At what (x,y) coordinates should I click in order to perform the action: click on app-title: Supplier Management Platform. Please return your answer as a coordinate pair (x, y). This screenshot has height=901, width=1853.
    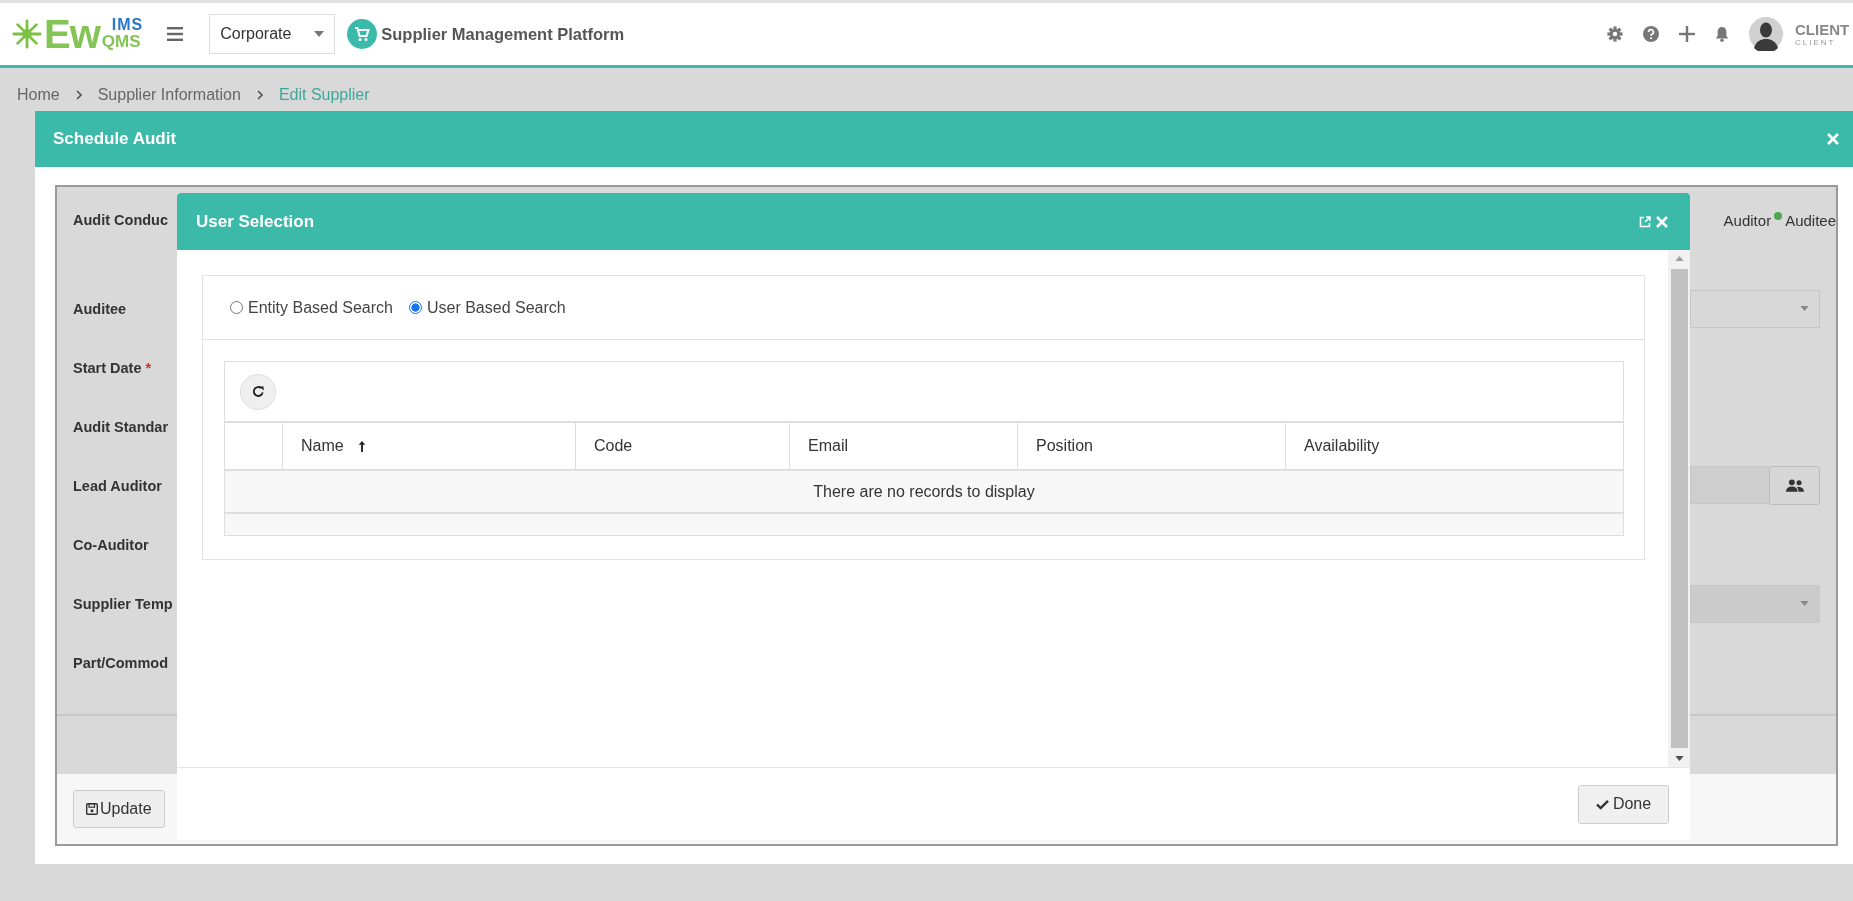
    Looking at the image, I should click on (503, 34).